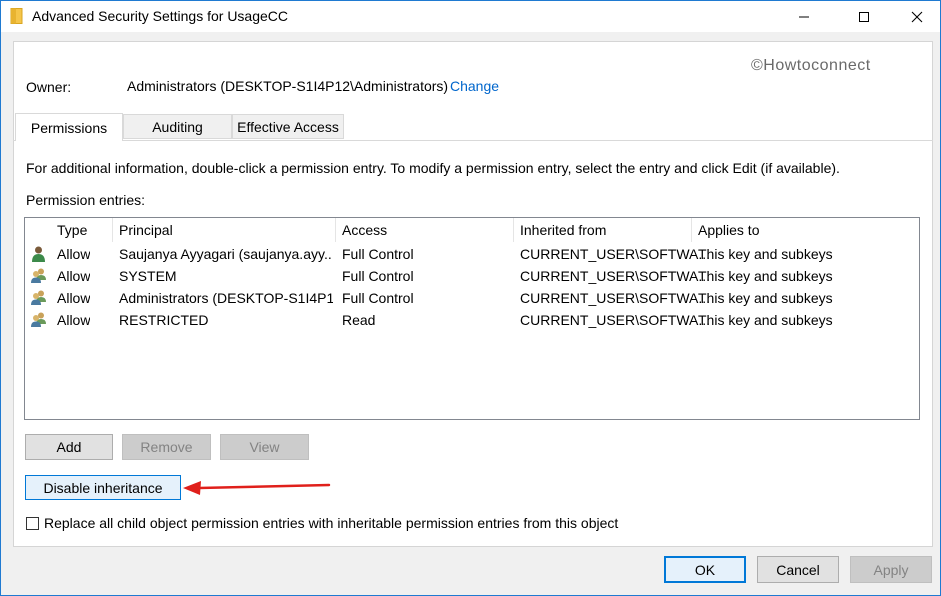  I want to click on minimize-icon, so click(804, 16).